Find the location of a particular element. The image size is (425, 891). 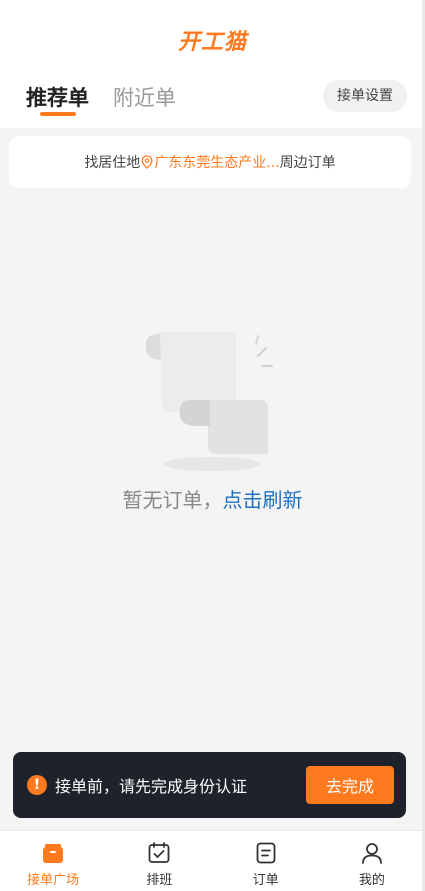

app-logo: 开工猫 is located at coordinates (212, 42).